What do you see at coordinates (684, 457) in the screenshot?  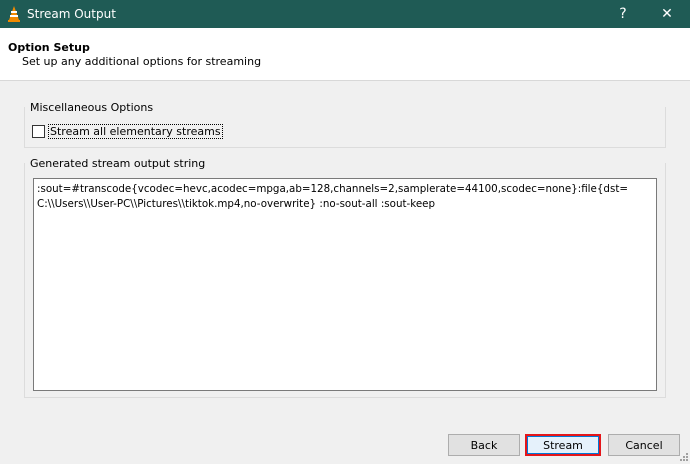 I see `resize-grip-icon` at bounding box center [684, 457].